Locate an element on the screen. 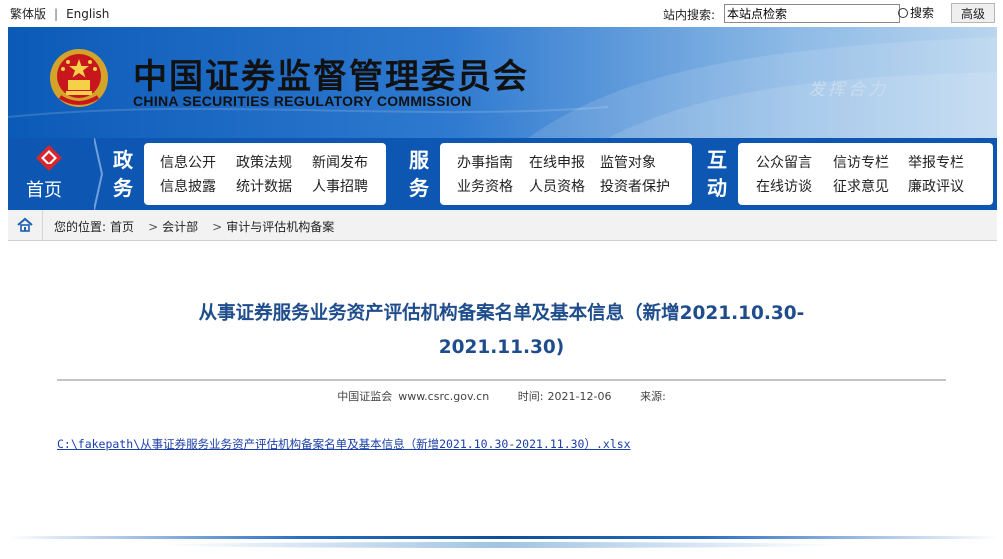 The width and height of the screenshot is (1003, 559). article-source: 中国证监会 www.csrc.gov.cn is located at coordinates (413, 396).